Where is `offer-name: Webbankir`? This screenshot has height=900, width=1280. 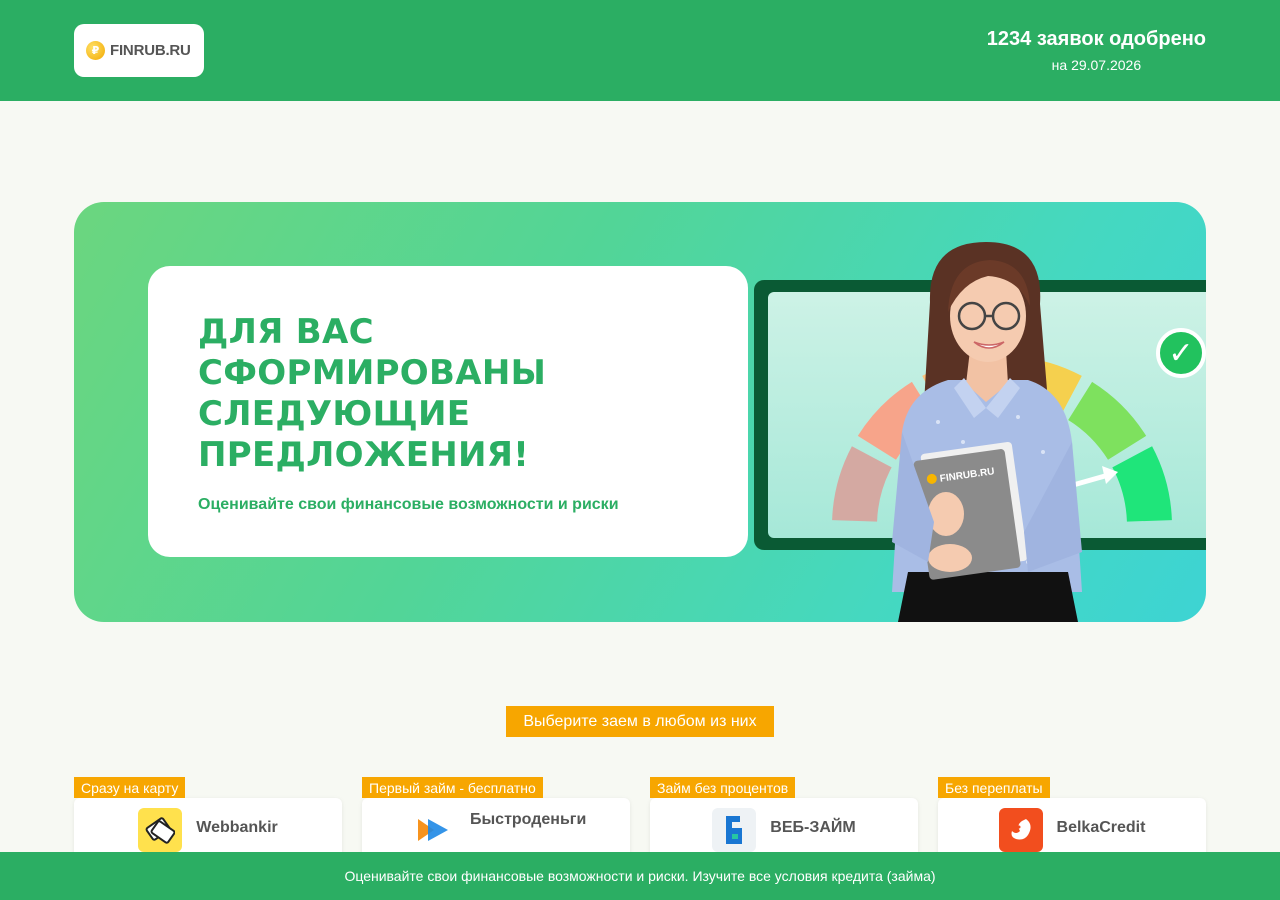
offer-name: Webbankir is located at coordinates (237, 827).